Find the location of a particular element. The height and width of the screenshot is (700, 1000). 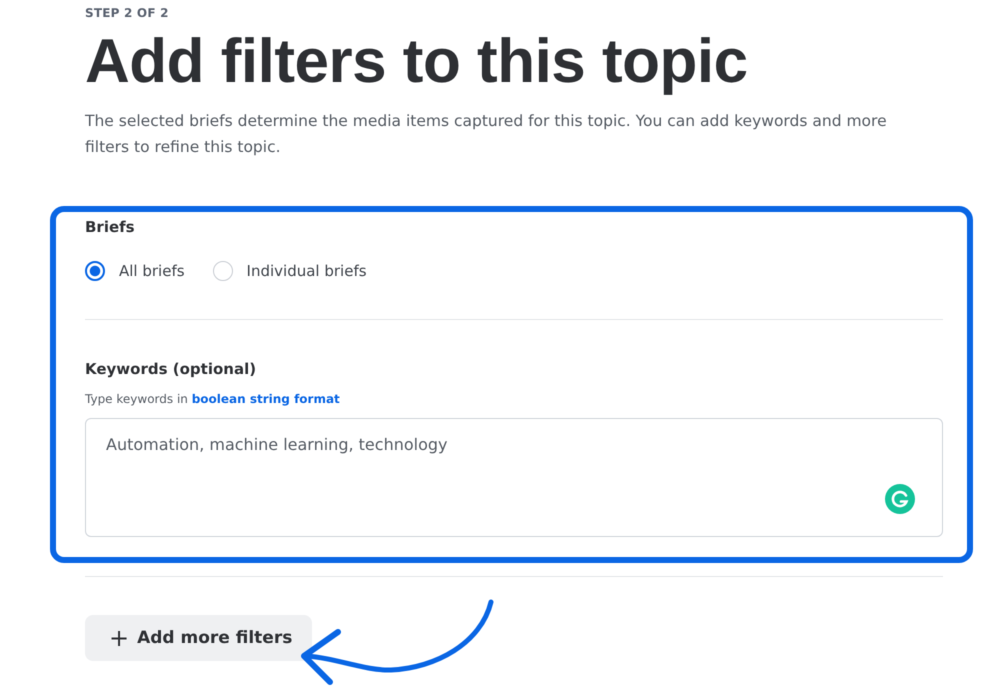

radio-label: All briefs is located at coordinates (152, 271).